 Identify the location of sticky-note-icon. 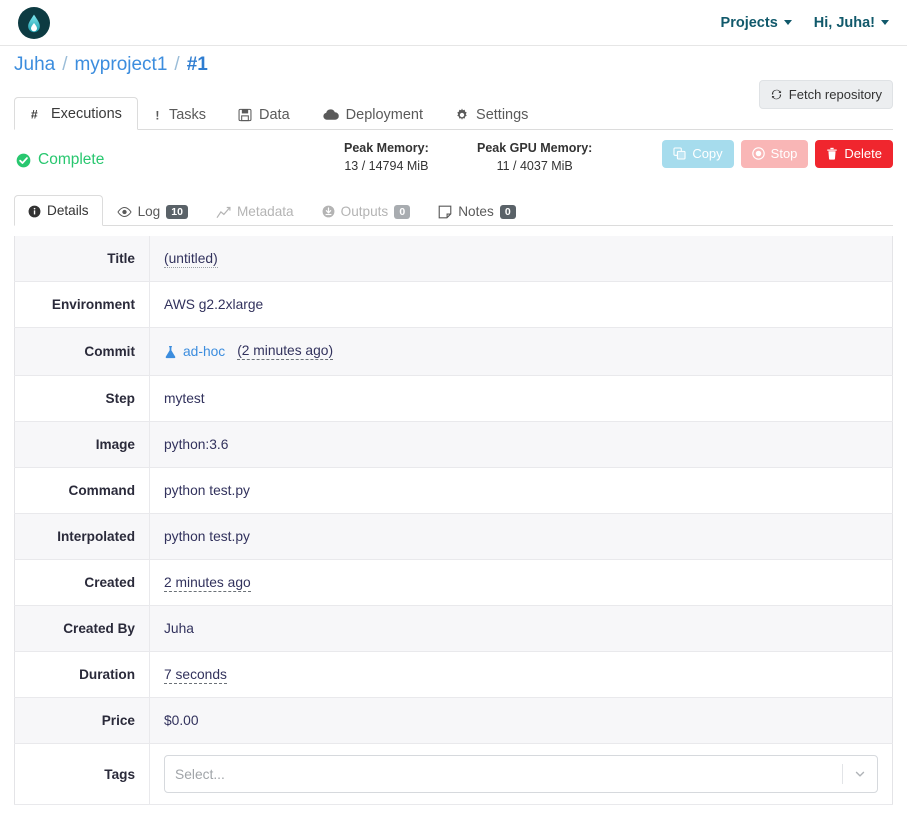
(445, 212).